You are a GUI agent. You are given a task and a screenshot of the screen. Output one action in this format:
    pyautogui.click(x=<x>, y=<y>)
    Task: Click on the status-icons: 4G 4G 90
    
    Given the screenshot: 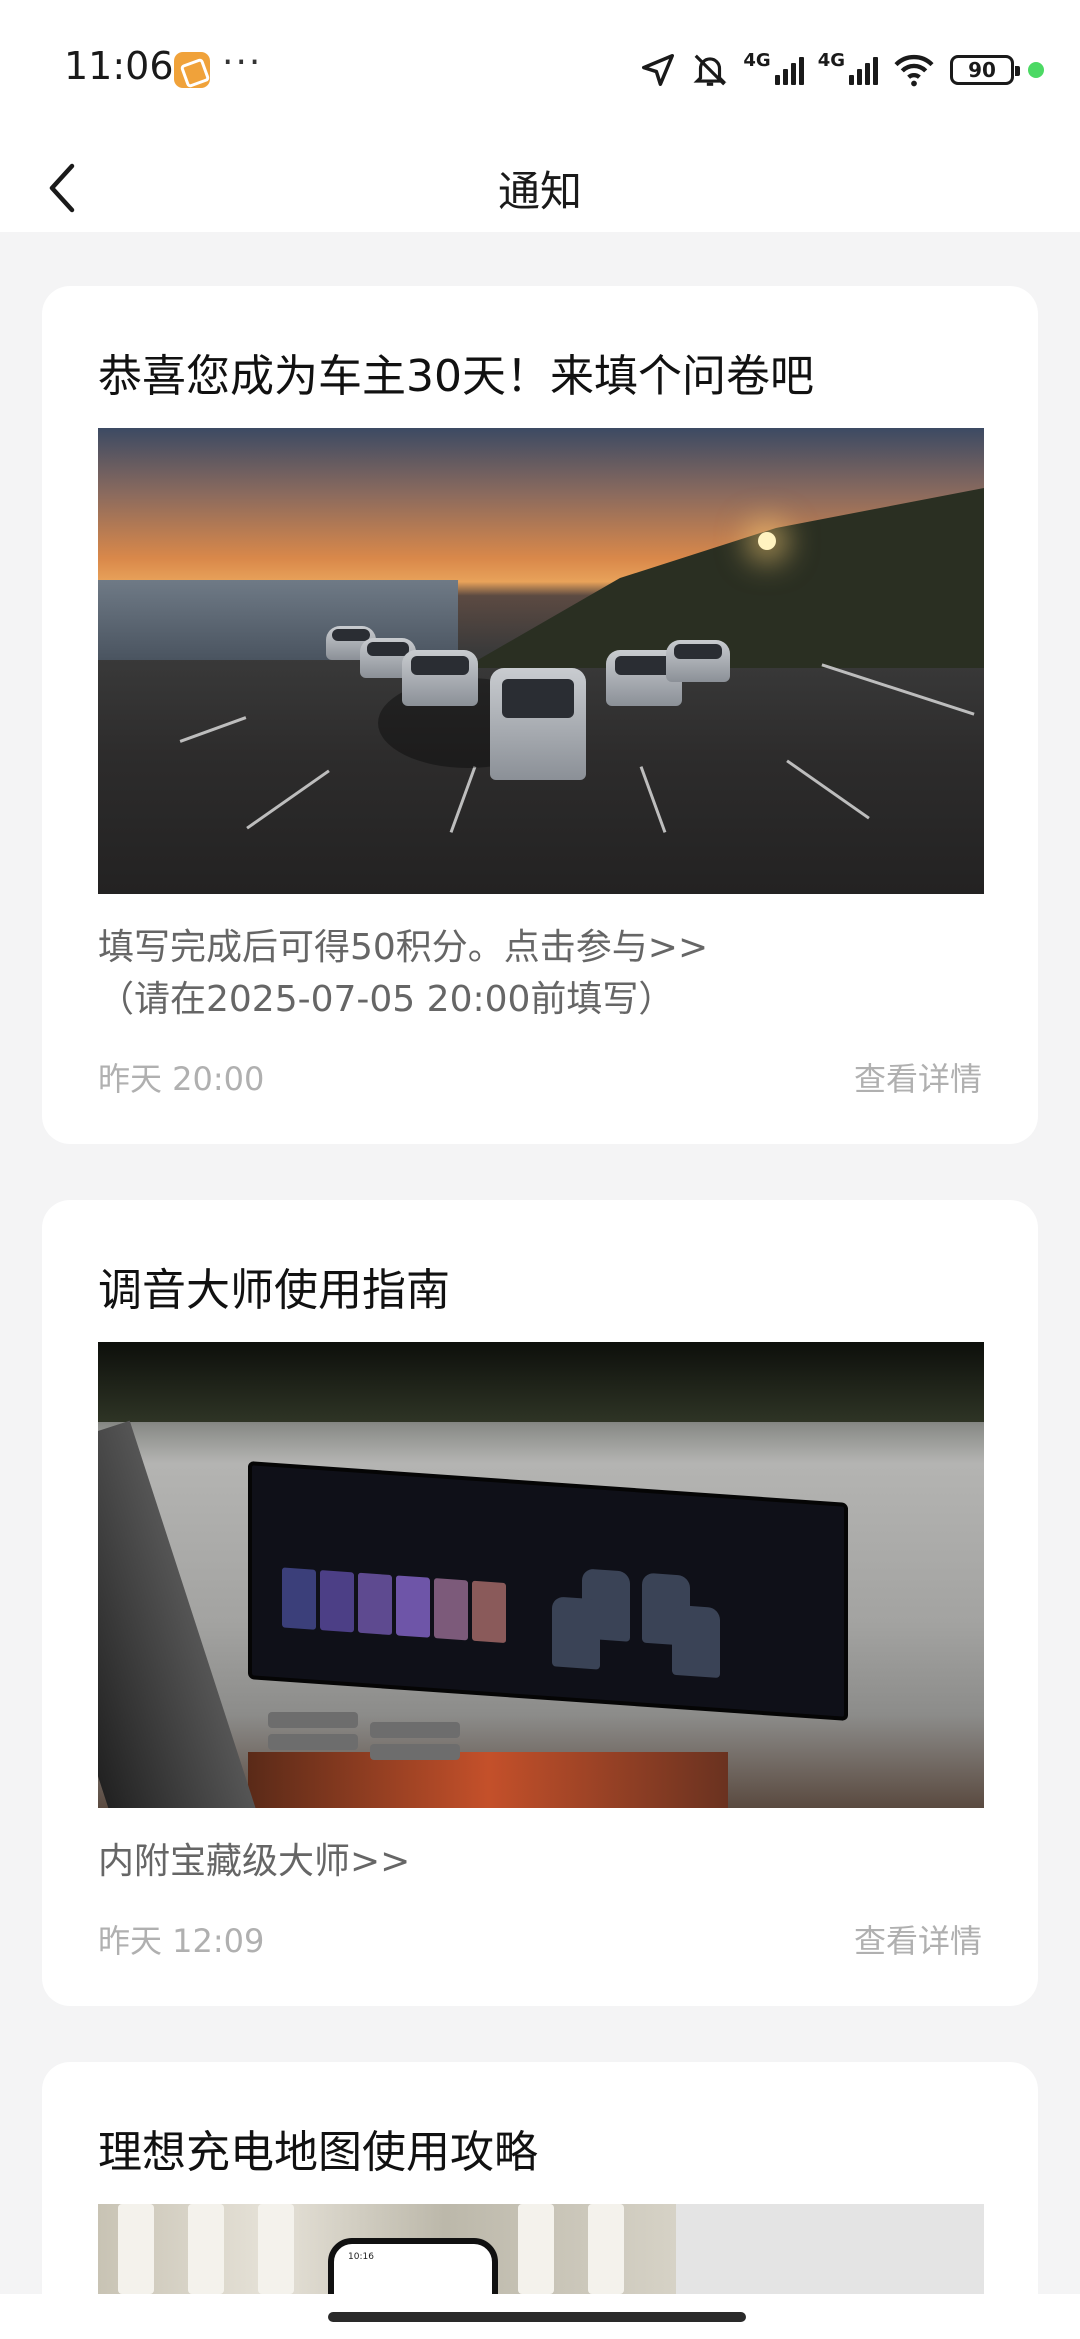 What is the action you would take?
    pyautogui.click(x=841, y=70)
    